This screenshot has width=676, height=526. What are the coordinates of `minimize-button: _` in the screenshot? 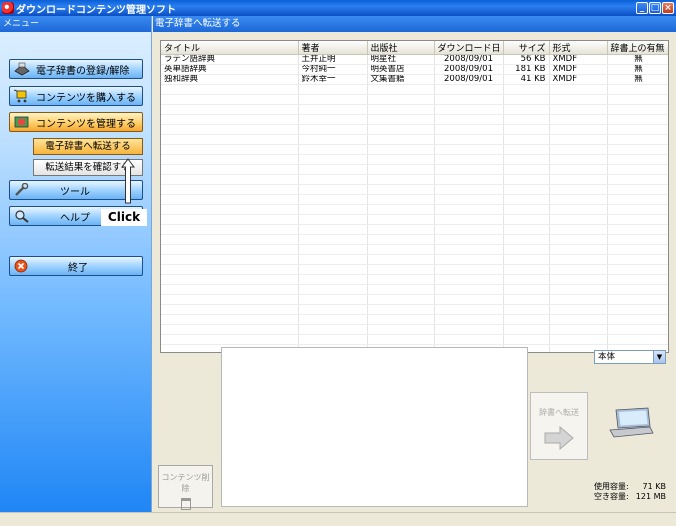 It's located at (642, 8).